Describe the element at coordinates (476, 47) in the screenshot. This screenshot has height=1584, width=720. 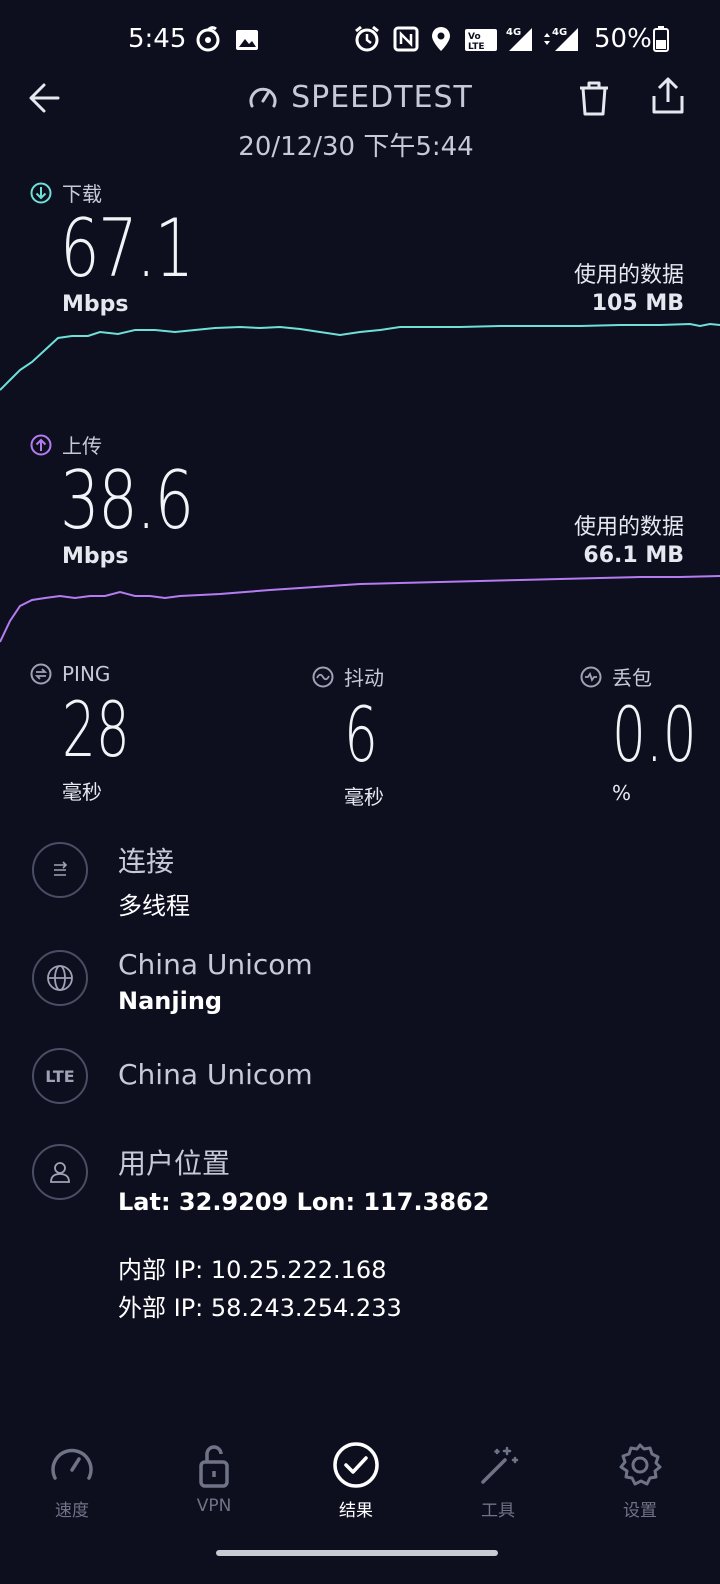
I see `svg-text: LTE` at that location.